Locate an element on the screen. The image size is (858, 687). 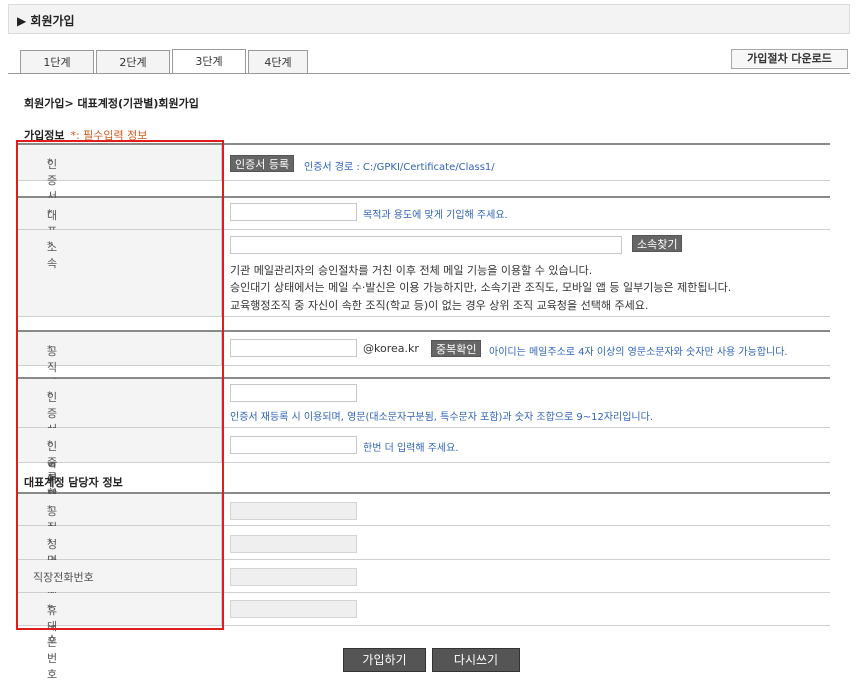
email-id-hint: 아이디는 메일주소로 4자 이상의 영문소문자와 숫자만 사용 가능합니다. is located at coordinates (638, 352).